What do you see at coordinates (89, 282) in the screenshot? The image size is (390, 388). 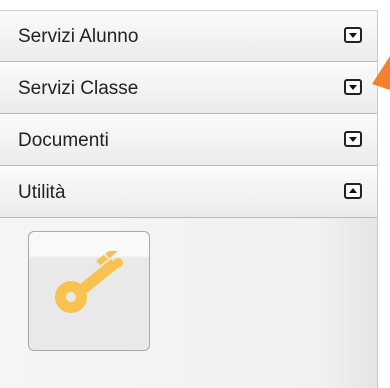 I see `key-icon` at bounding box center [89, 282].